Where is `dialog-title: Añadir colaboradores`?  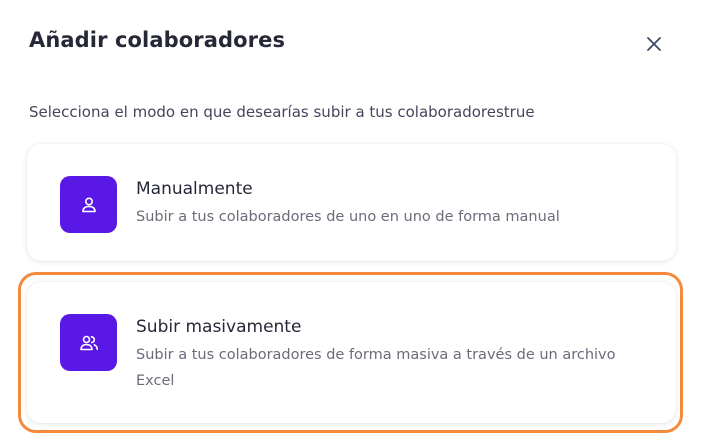
dialog-title: Añadir colaboradores is located at coordinates (157, 40).